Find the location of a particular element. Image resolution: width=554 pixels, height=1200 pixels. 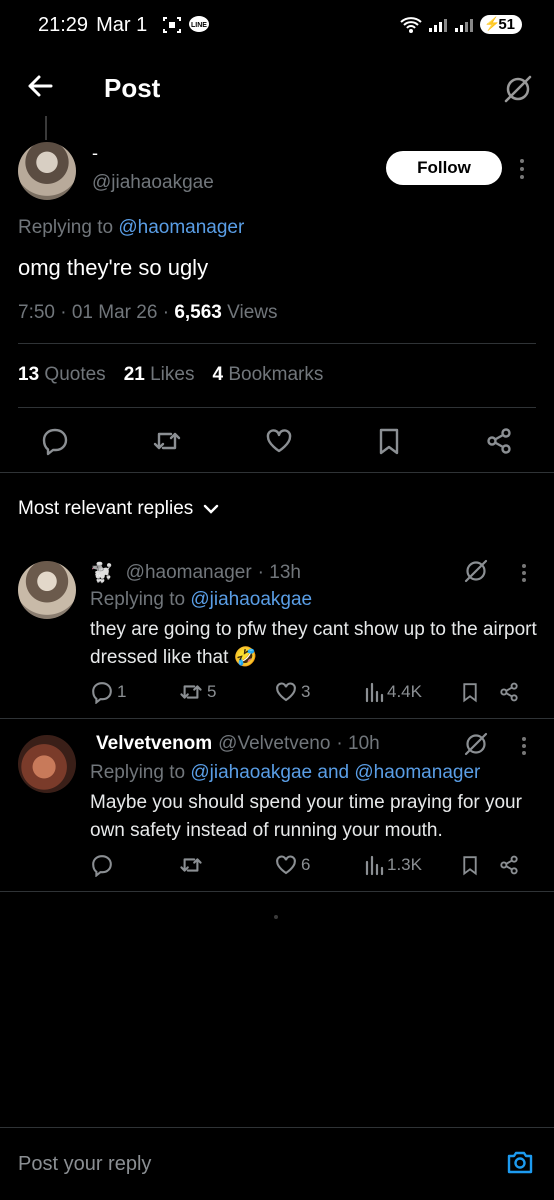

post-display-name: - is located at coordinates (95, 153).